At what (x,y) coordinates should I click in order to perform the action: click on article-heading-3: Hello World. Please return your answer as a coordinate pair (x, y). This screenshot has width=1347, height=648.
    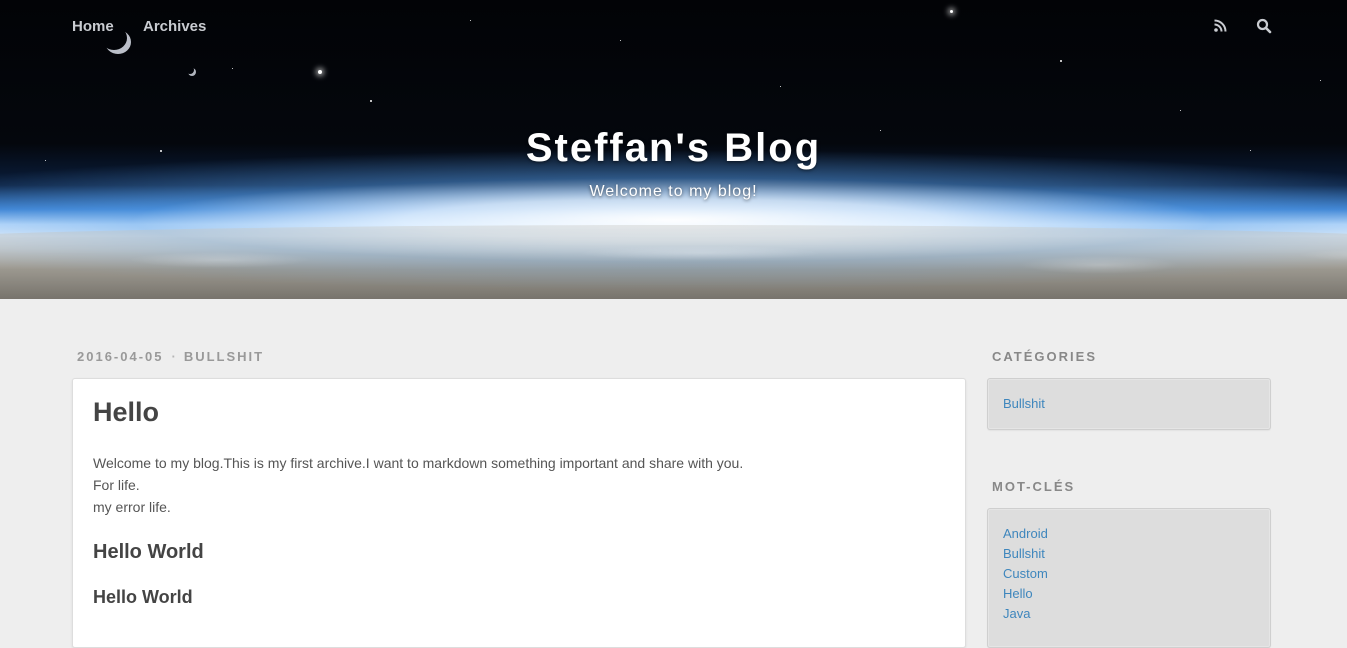
    Looking at the image, I should click on (143, 597).